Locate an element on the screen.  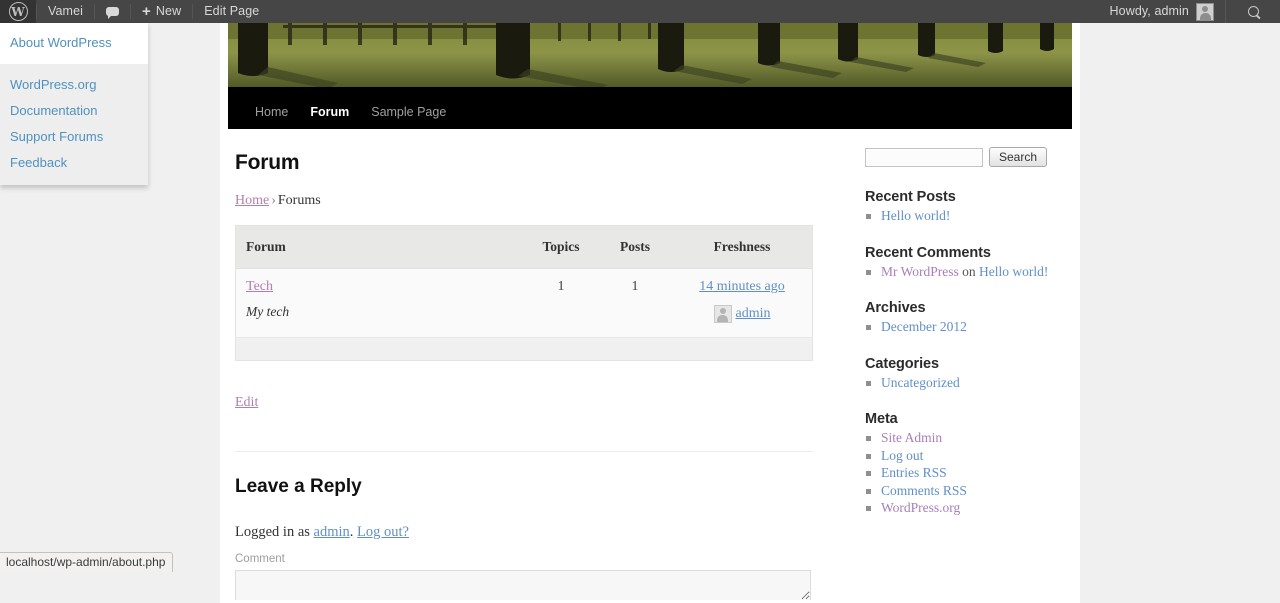
search-icon is located at coordinates (1253, 11).